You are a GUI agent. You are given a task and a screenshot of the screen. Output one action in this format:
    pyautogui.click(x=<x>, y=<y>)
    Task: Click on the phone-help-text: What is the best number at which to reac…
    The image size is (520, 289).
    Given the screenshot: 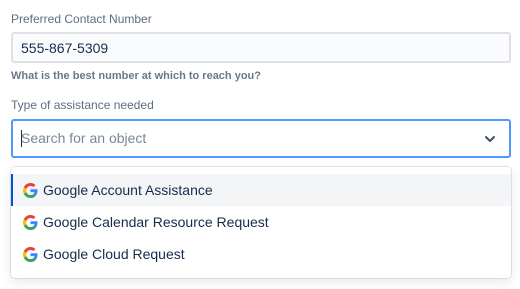 What is the action you would take?
    pyautogui.click(x=136, y=76)
    